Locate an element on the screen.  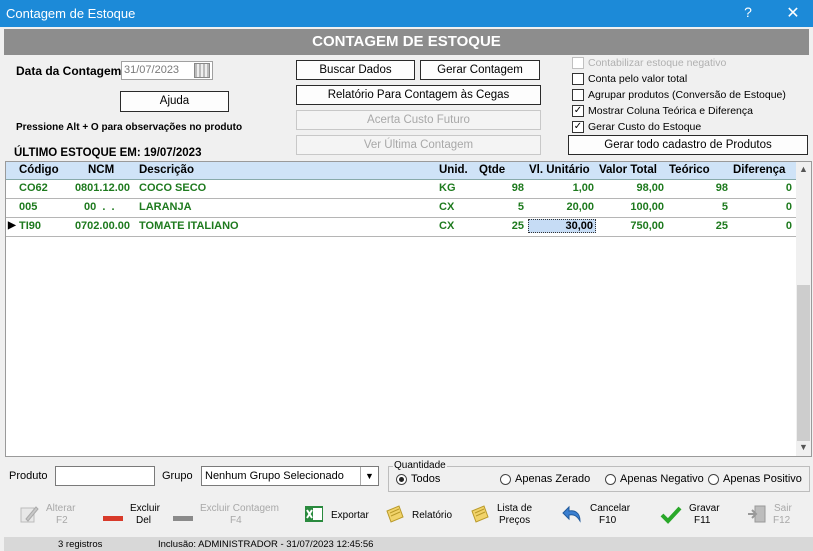
cell-description: LARANJA is located at coordinates (165, 207).